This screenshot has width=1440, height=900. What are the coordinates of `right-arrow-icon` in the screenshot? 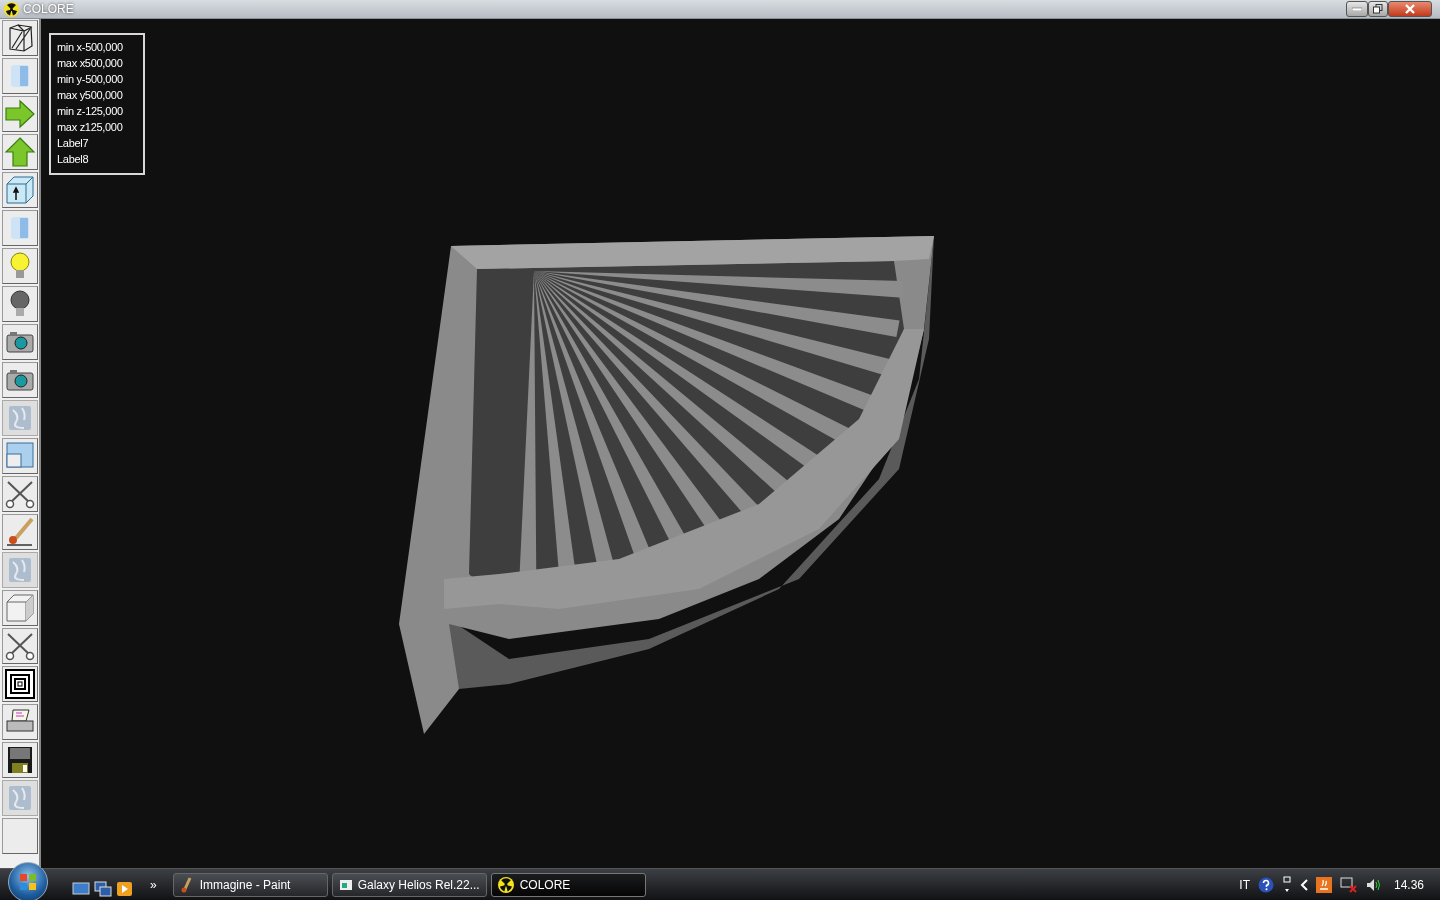 It's located at (20, 114).